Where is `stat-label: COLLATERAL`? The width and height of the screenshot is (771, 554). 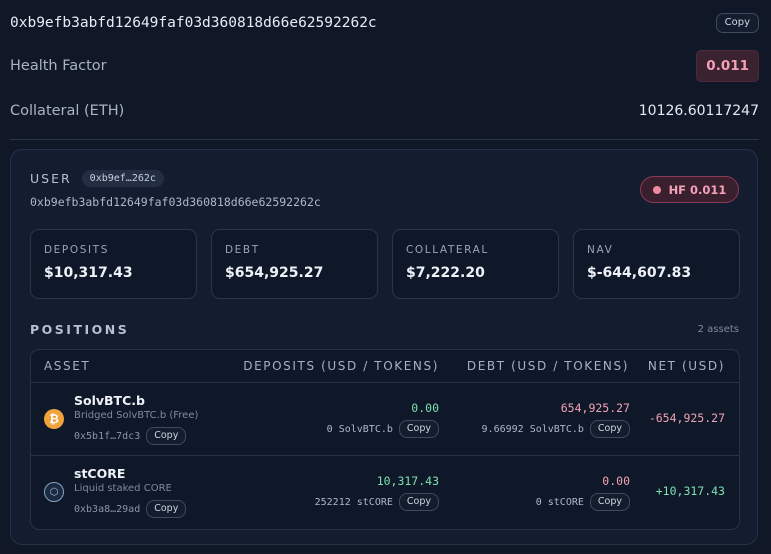 stat-label: COLLATERAL is located at coordinates (447, 250).